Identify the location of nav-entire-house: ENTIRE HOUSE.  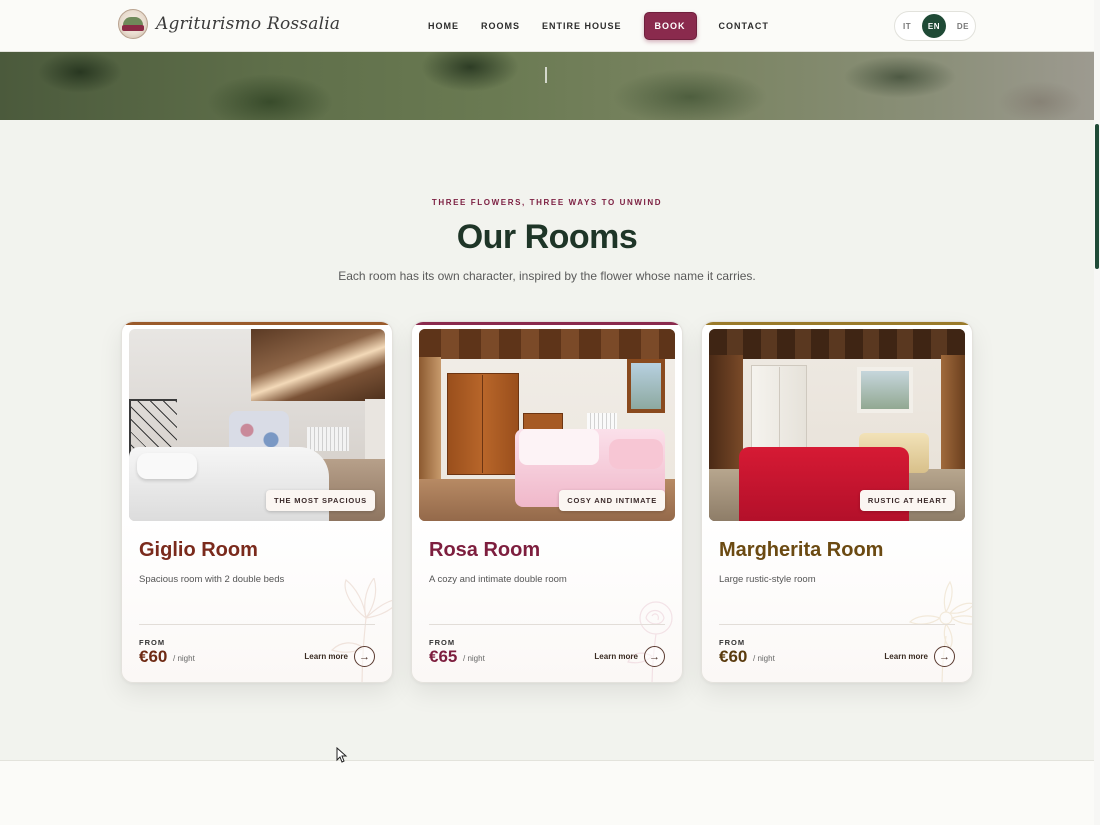
(582, 26).